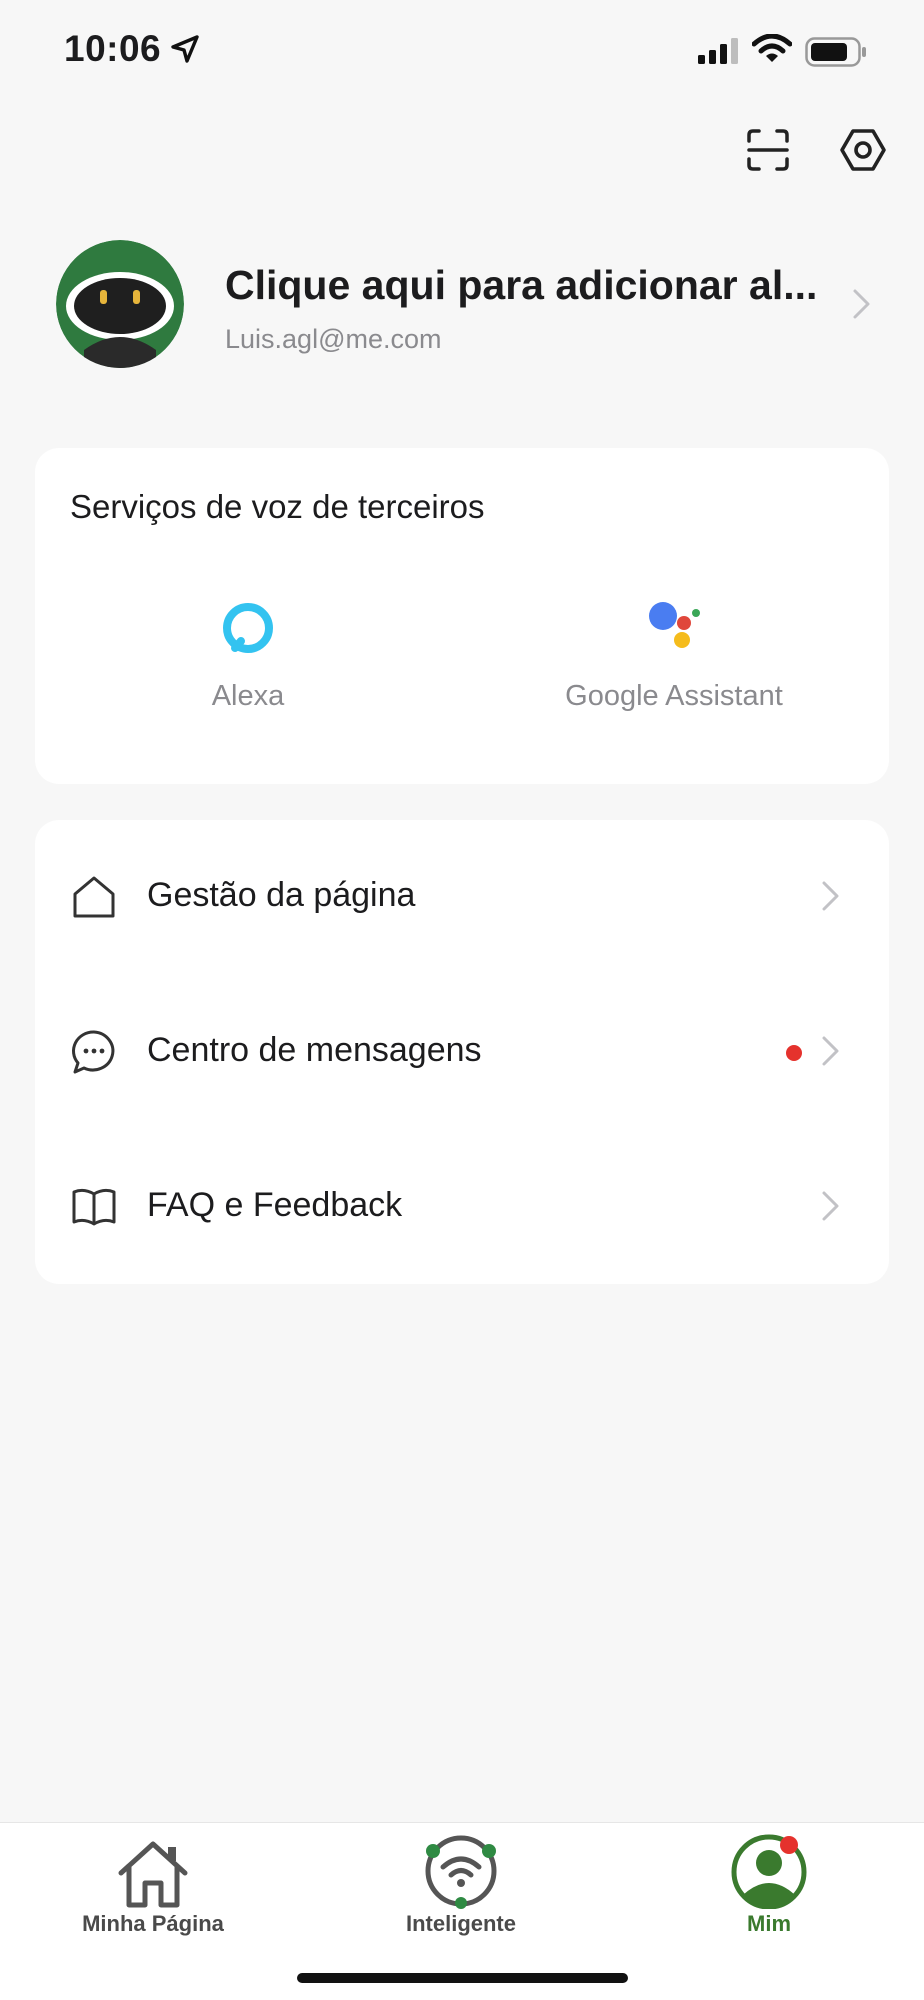 The image size is (924, 2000). I want to click on menu-item-message-center: Centro de mensagens, so click(462, 1052).